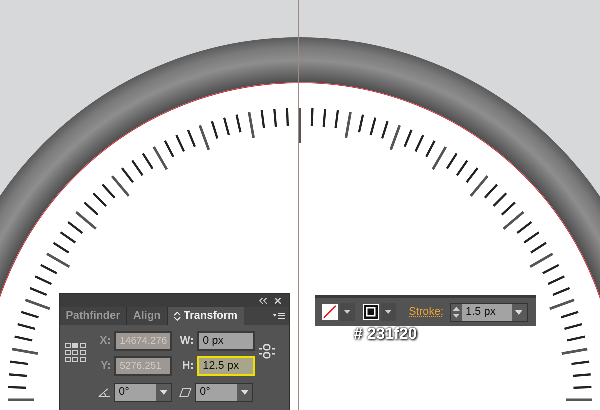  Describe the element at coordinates (187, 366) in the screenshot. I see `field-label: H:` at that location.